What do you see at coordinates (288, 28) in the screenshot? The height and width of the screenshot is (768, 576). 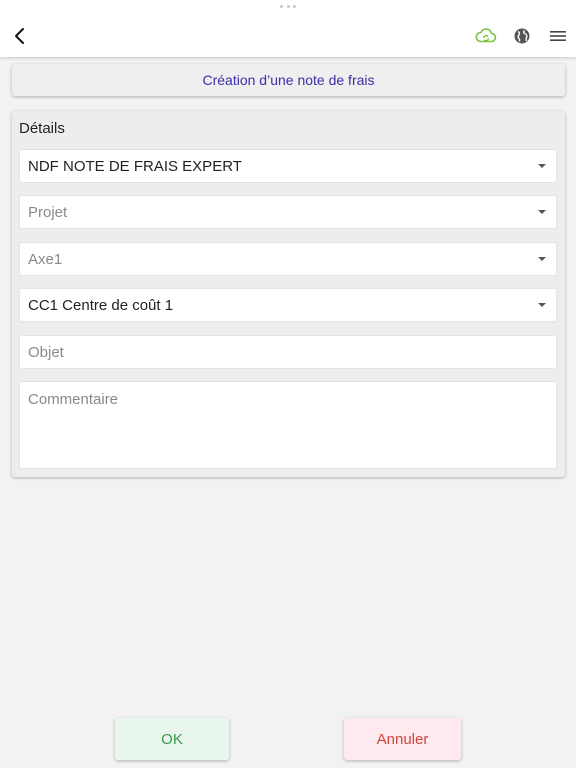 I see `top-bar` at bounding box center [288, 28].